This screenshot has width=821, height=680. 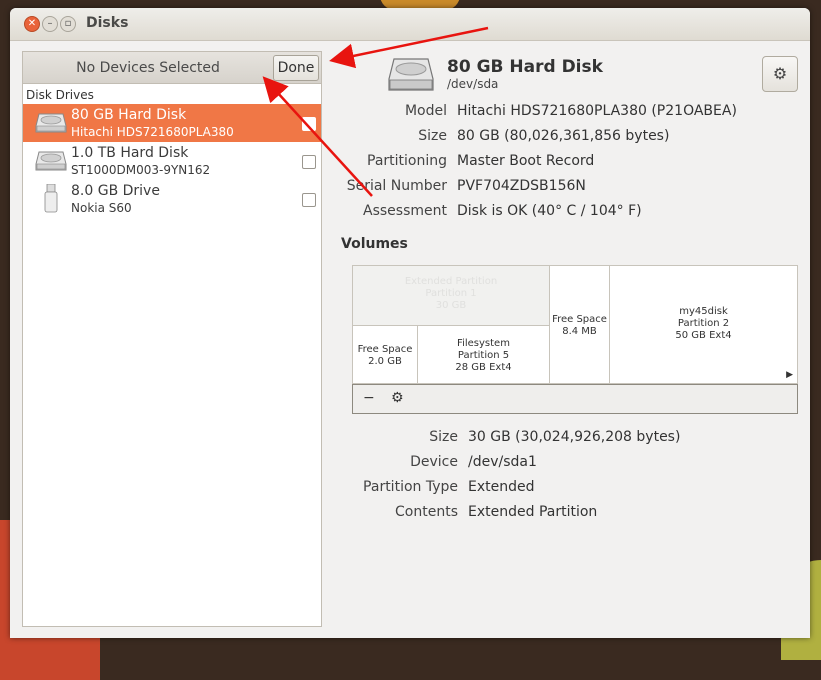 What do you see at coordinates (526, 161) in the screenshot?
I see `property-value: Master Boot Record` at bounding box center [526, 161].